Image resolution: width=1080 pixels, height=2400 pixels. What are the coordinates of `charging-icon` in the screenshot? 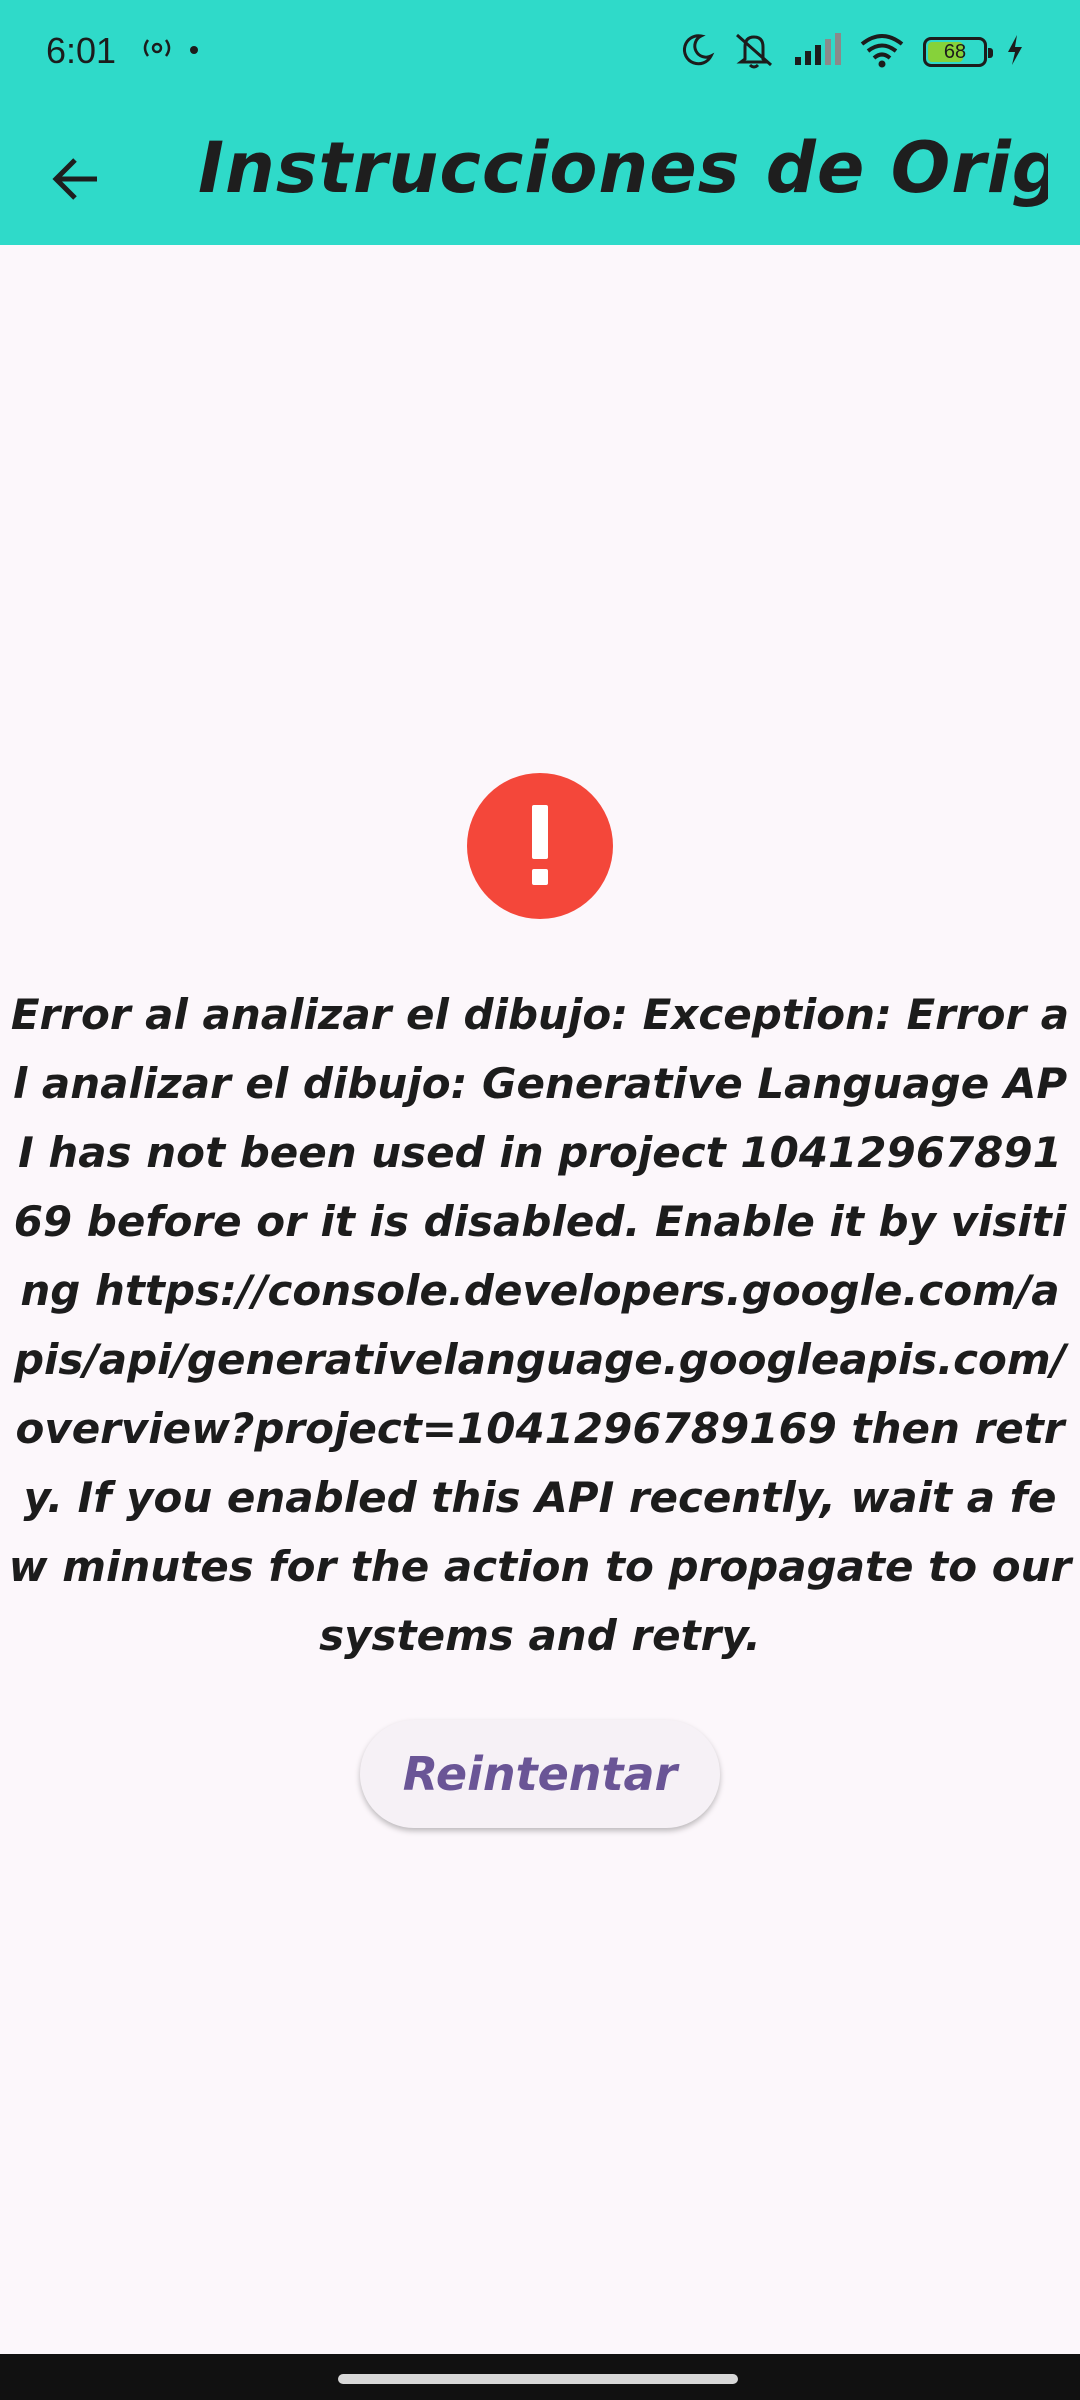 It's located at (1015, 52).